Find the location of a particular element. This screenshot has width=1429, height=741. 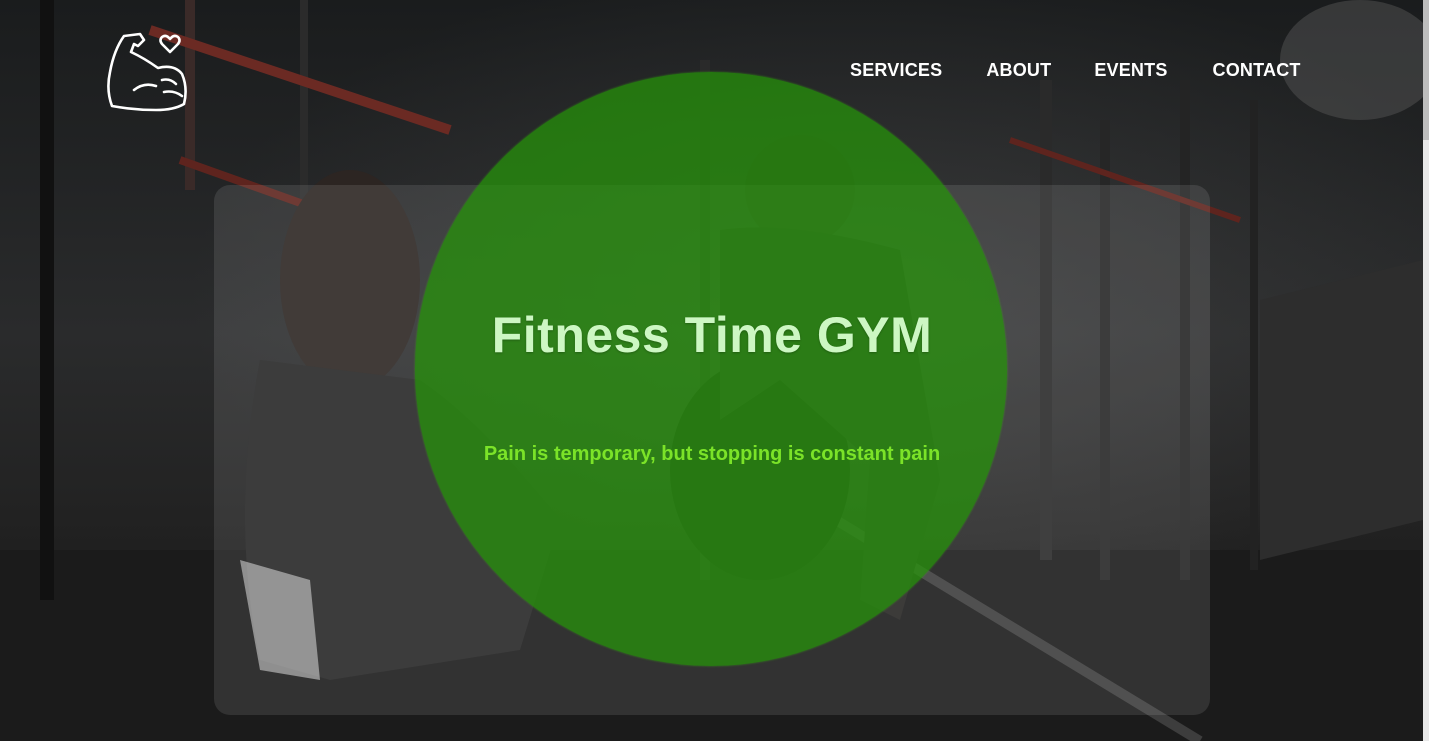

hero-title: Fitness Time GYM is located at coordinates (712, 335).